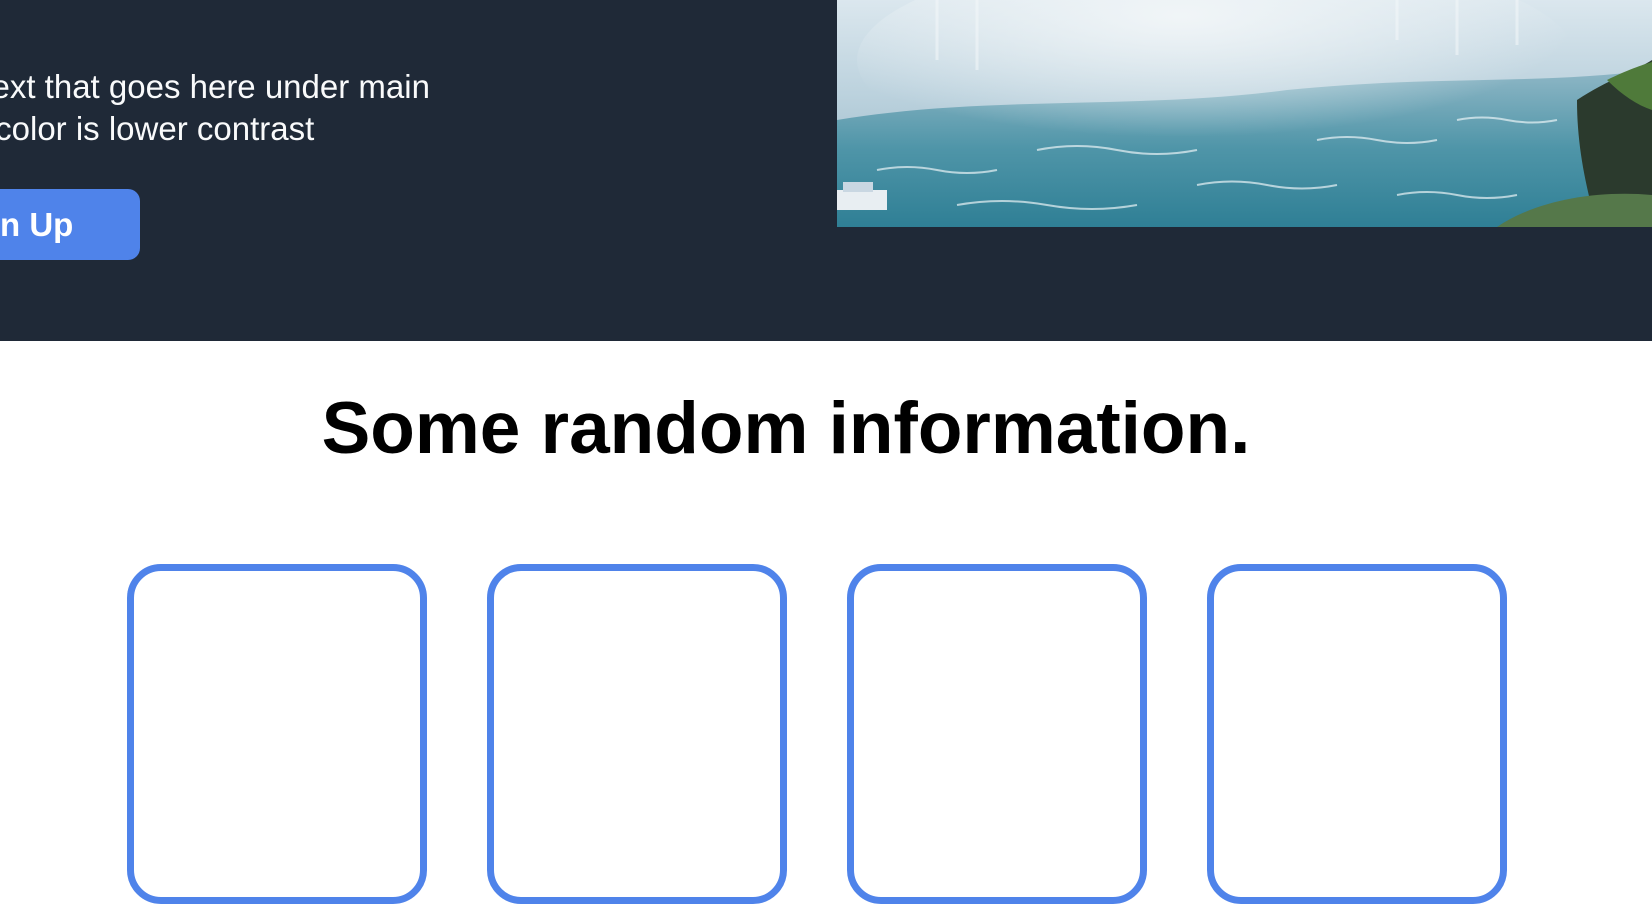 The image size is (1652, 904). What do you see at coordinates (1244, 113) in the screenshot?
I see `waterfall-image` at bounding box center [1244, 113].